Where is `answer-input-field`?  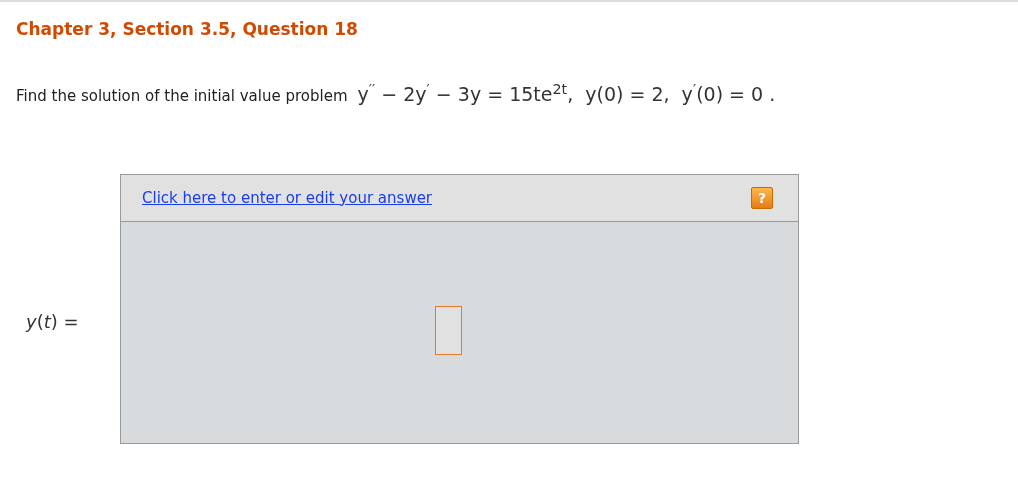 answer-input-field is located at coordinates (448, 330).